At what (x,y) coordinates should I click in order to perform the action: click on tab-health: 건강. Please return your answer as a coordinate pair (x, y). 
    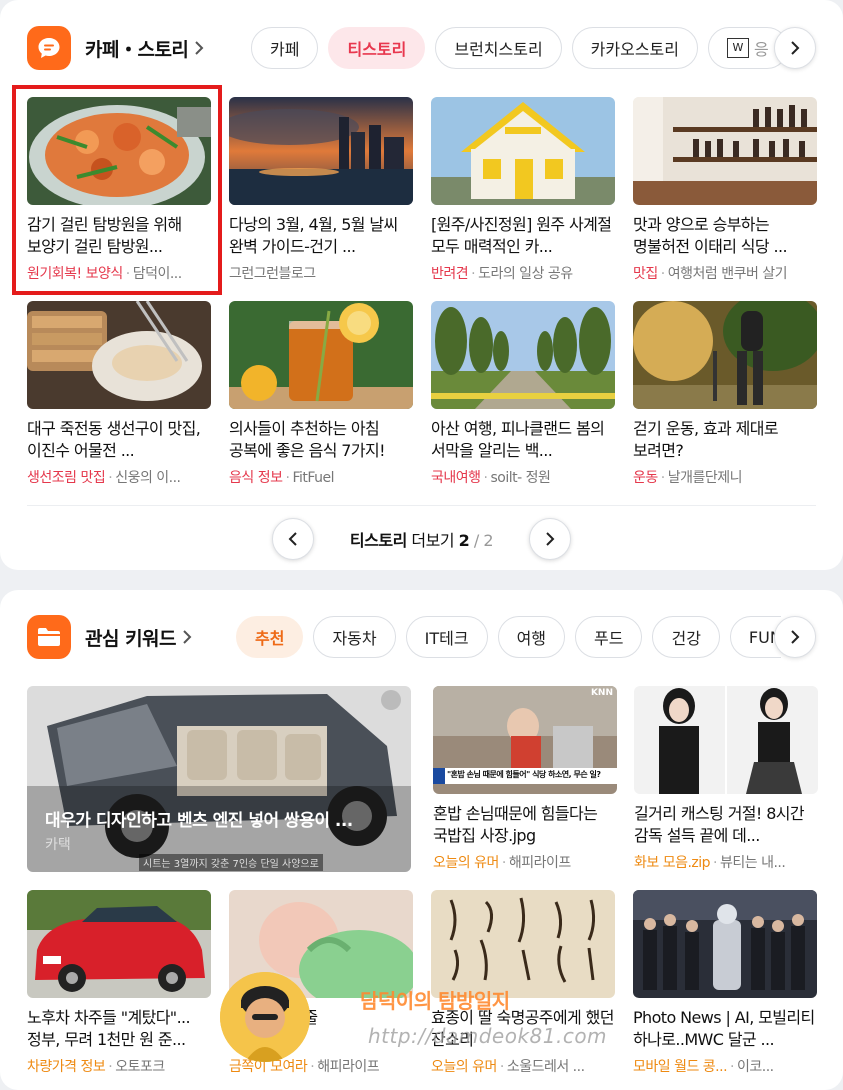
    Looking at the image, I should click on (686, 637).